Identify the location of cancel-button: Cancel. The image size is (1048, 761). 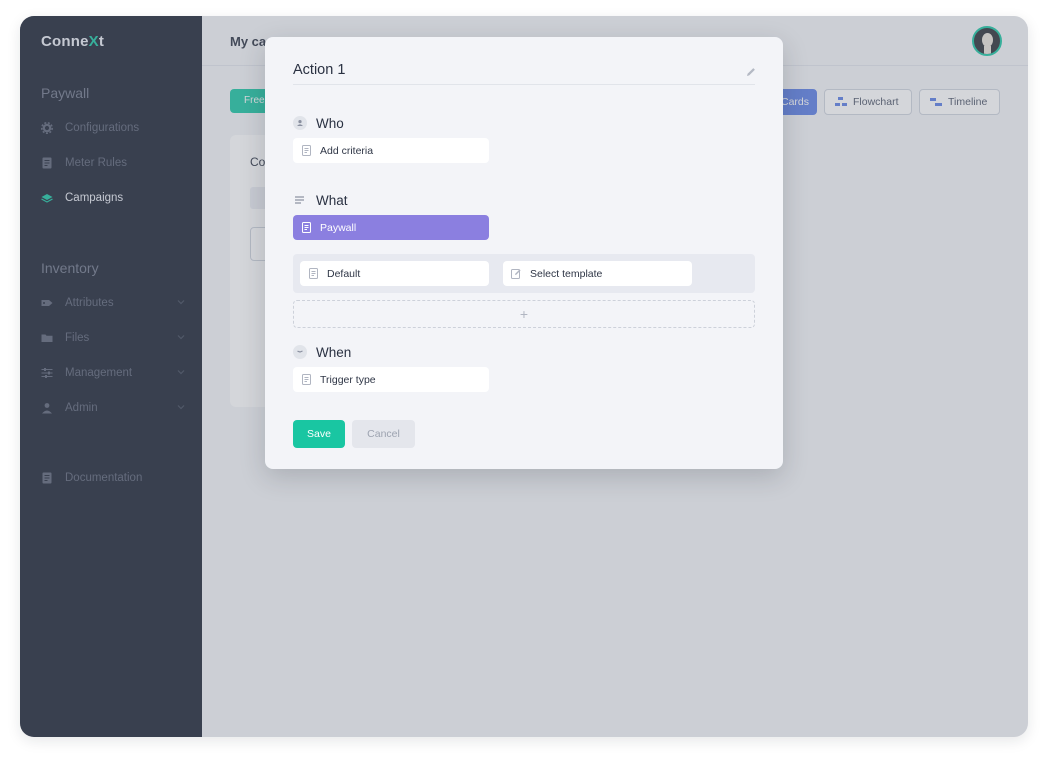
(383, 434).